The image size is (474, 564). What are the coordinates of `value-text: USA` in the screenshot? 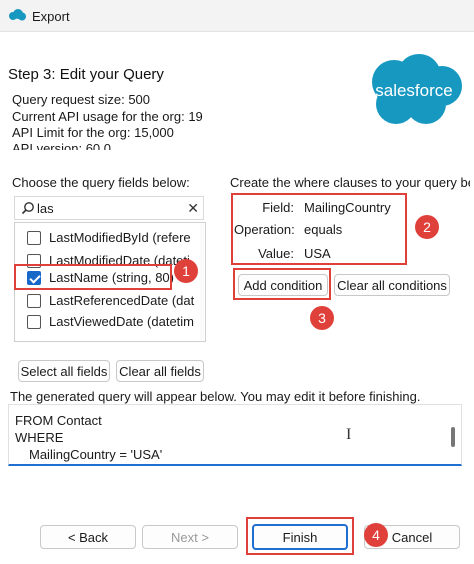 It's located at (317, 253).